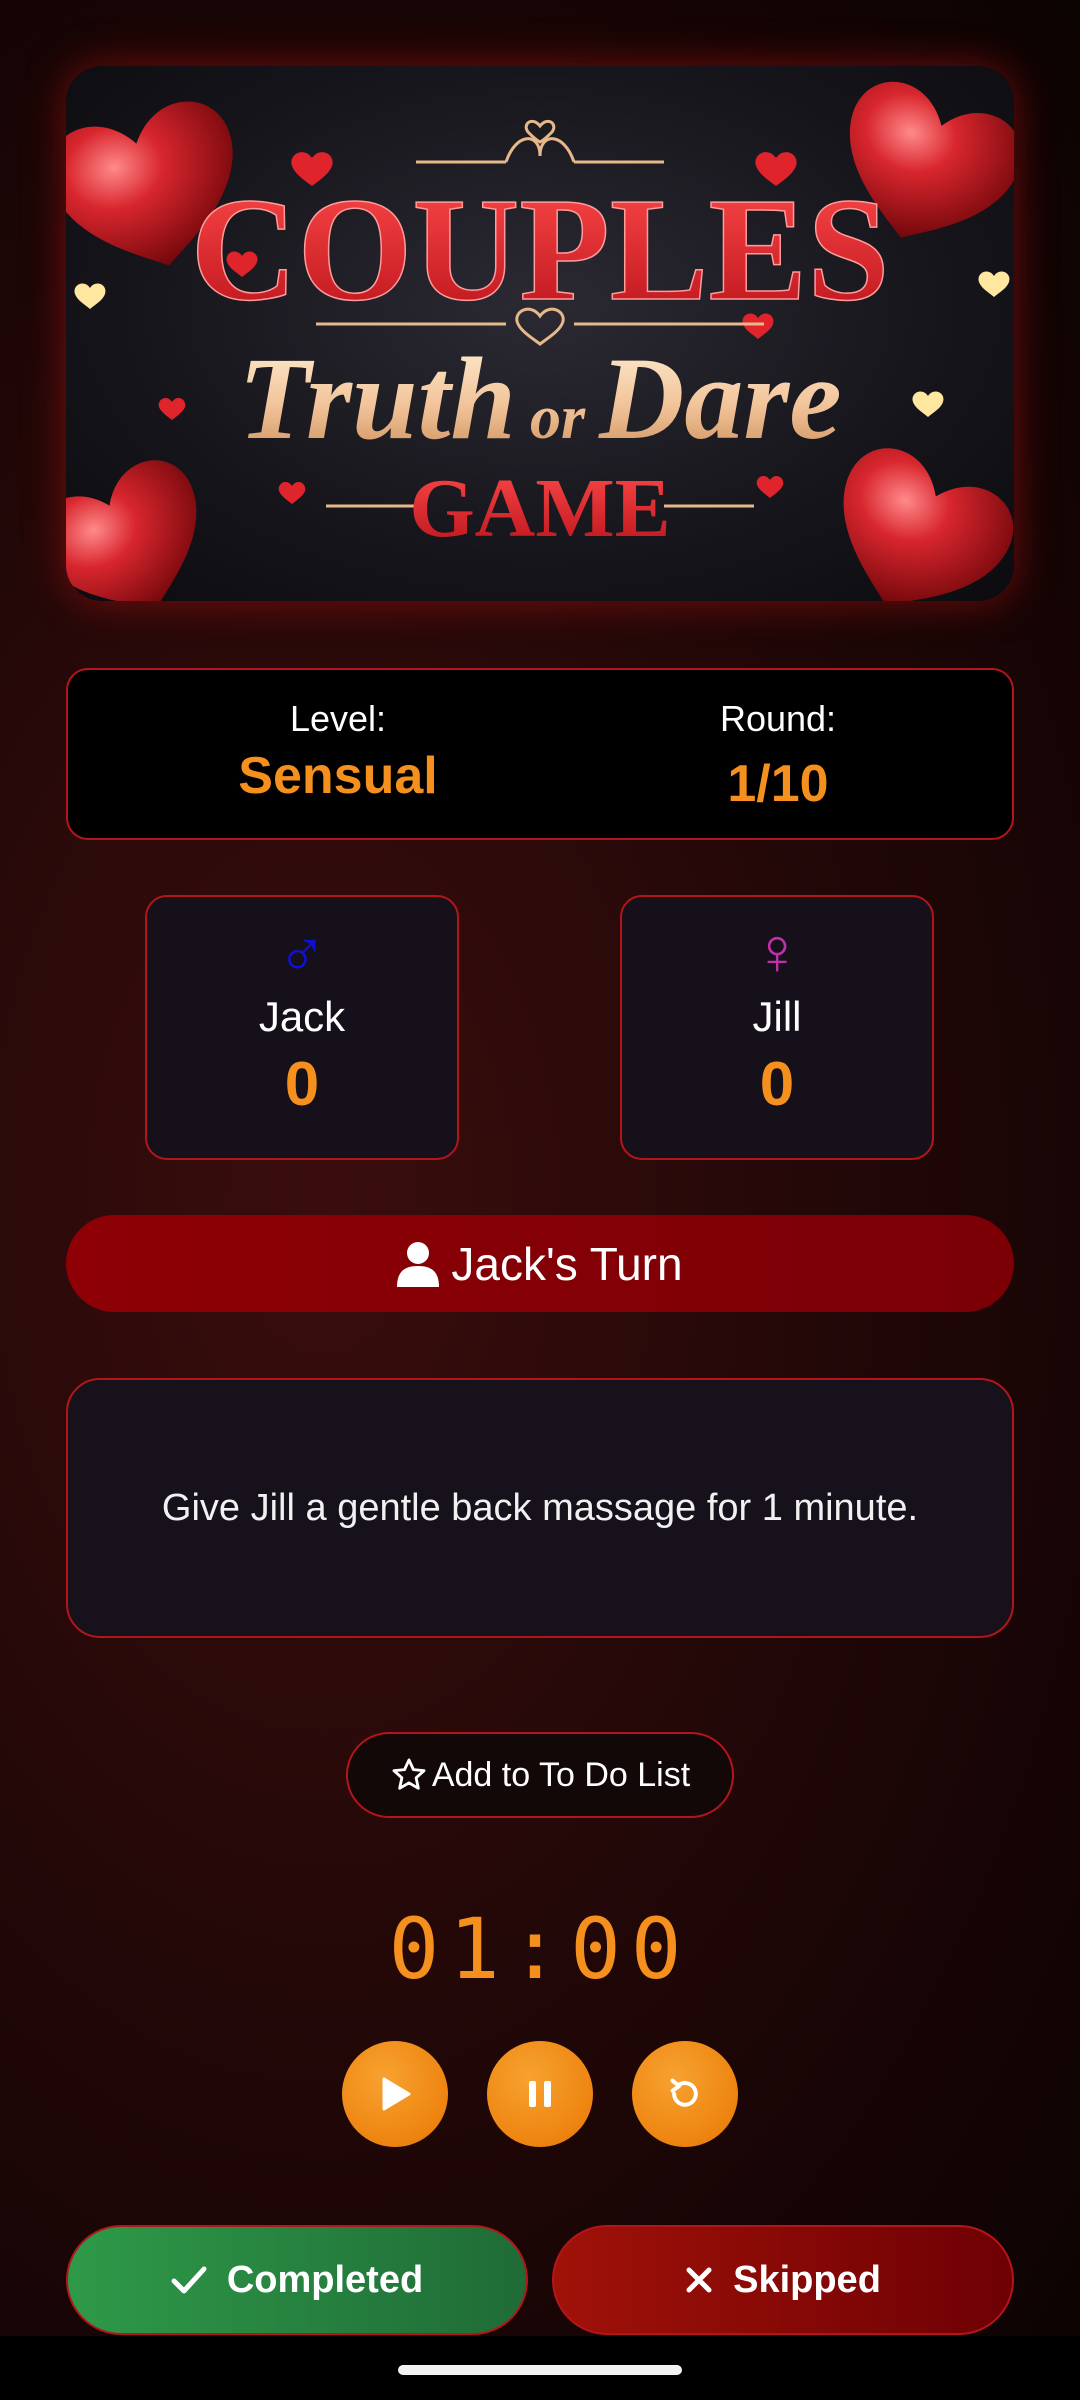  I want to click on play-button, so click(395, 2094).